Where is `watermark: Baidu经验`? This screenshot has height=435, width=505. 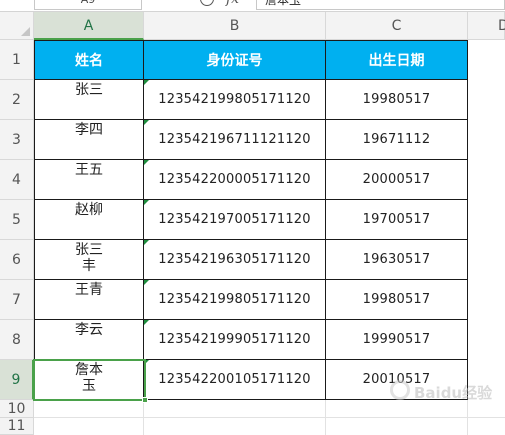 watermark: Baidu经验 is located at coordinates (442, 390).